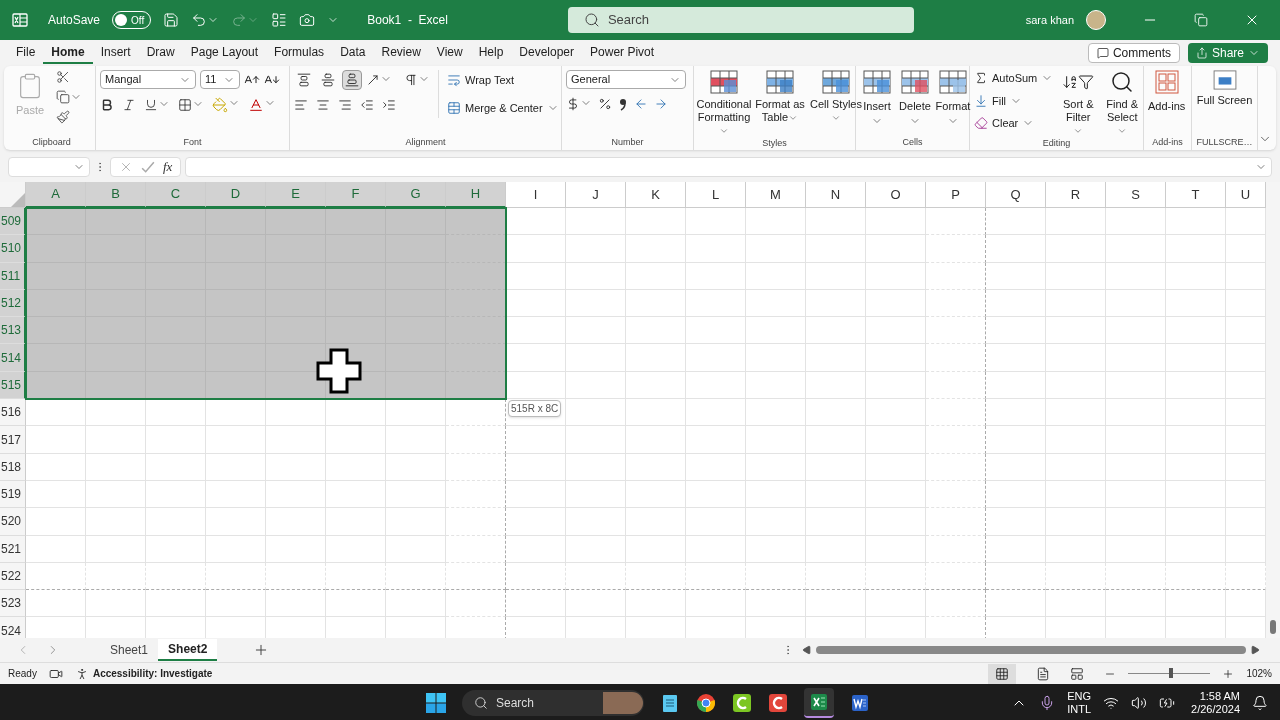  I want to click on selection-range, so click(266, 304).